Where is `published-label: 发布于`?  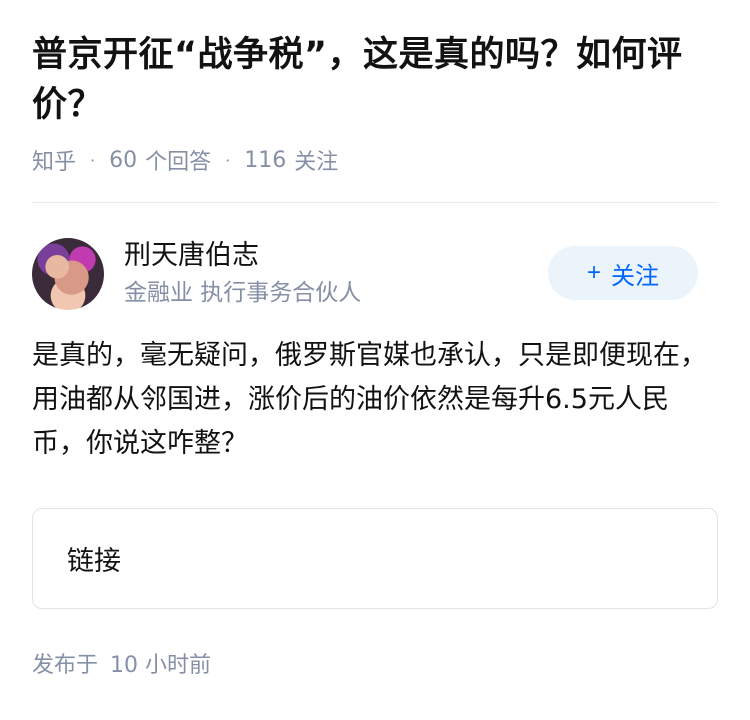
published-label: 发布于 is located at coordinates (65, 665).